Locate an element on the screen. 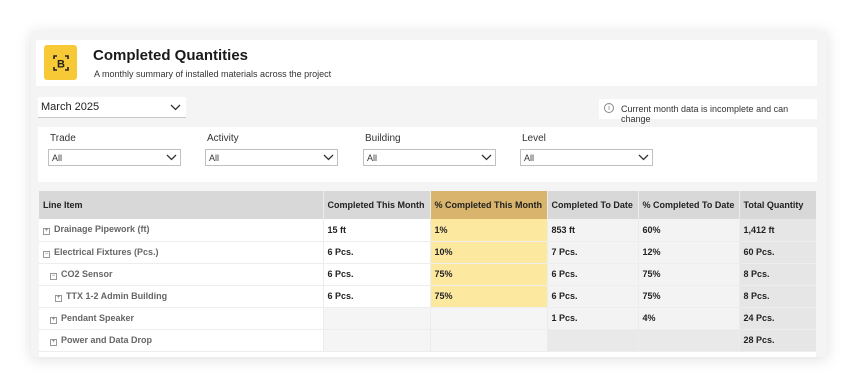  column-header-completed-to-date: Completed To Date is located at coordinates (593, 205).